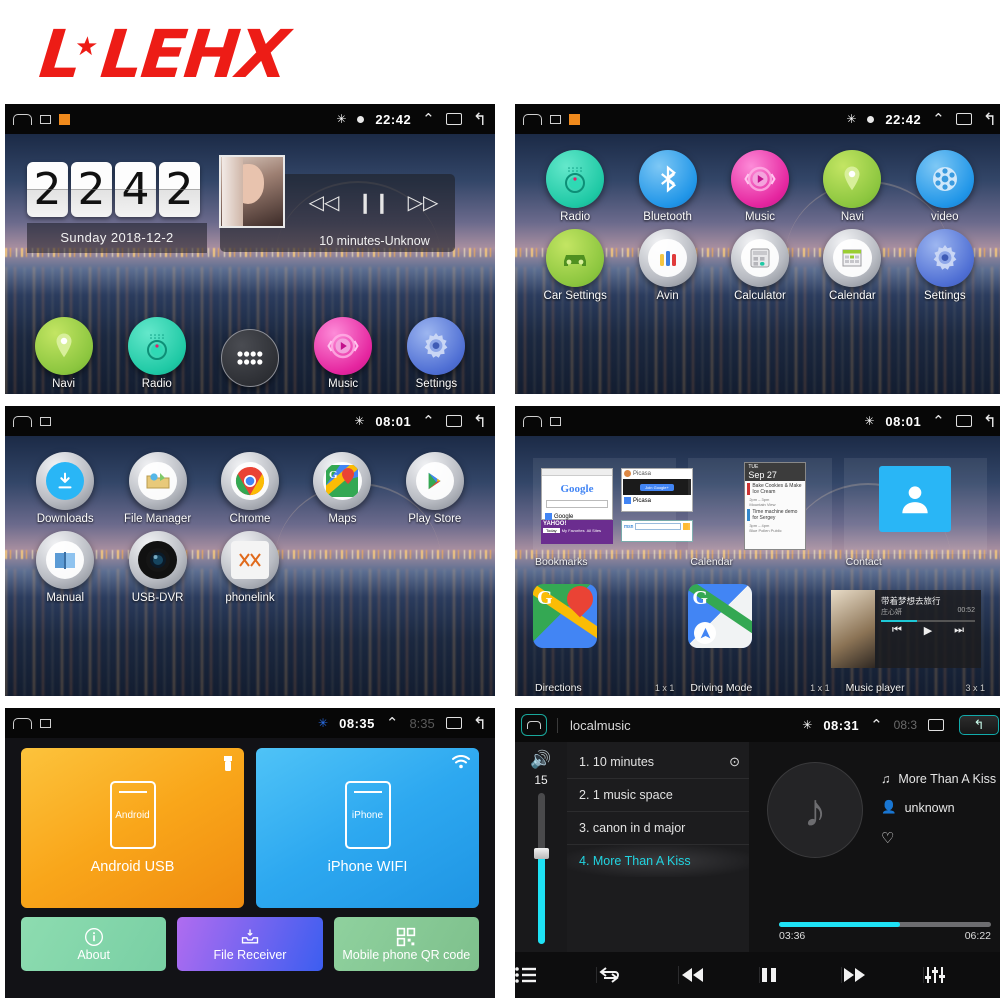  What do you see at coordinates (575, 265) in the screenshot?
I see `app-item-car-settings: Car Settings` at bounding box center [575, 265].